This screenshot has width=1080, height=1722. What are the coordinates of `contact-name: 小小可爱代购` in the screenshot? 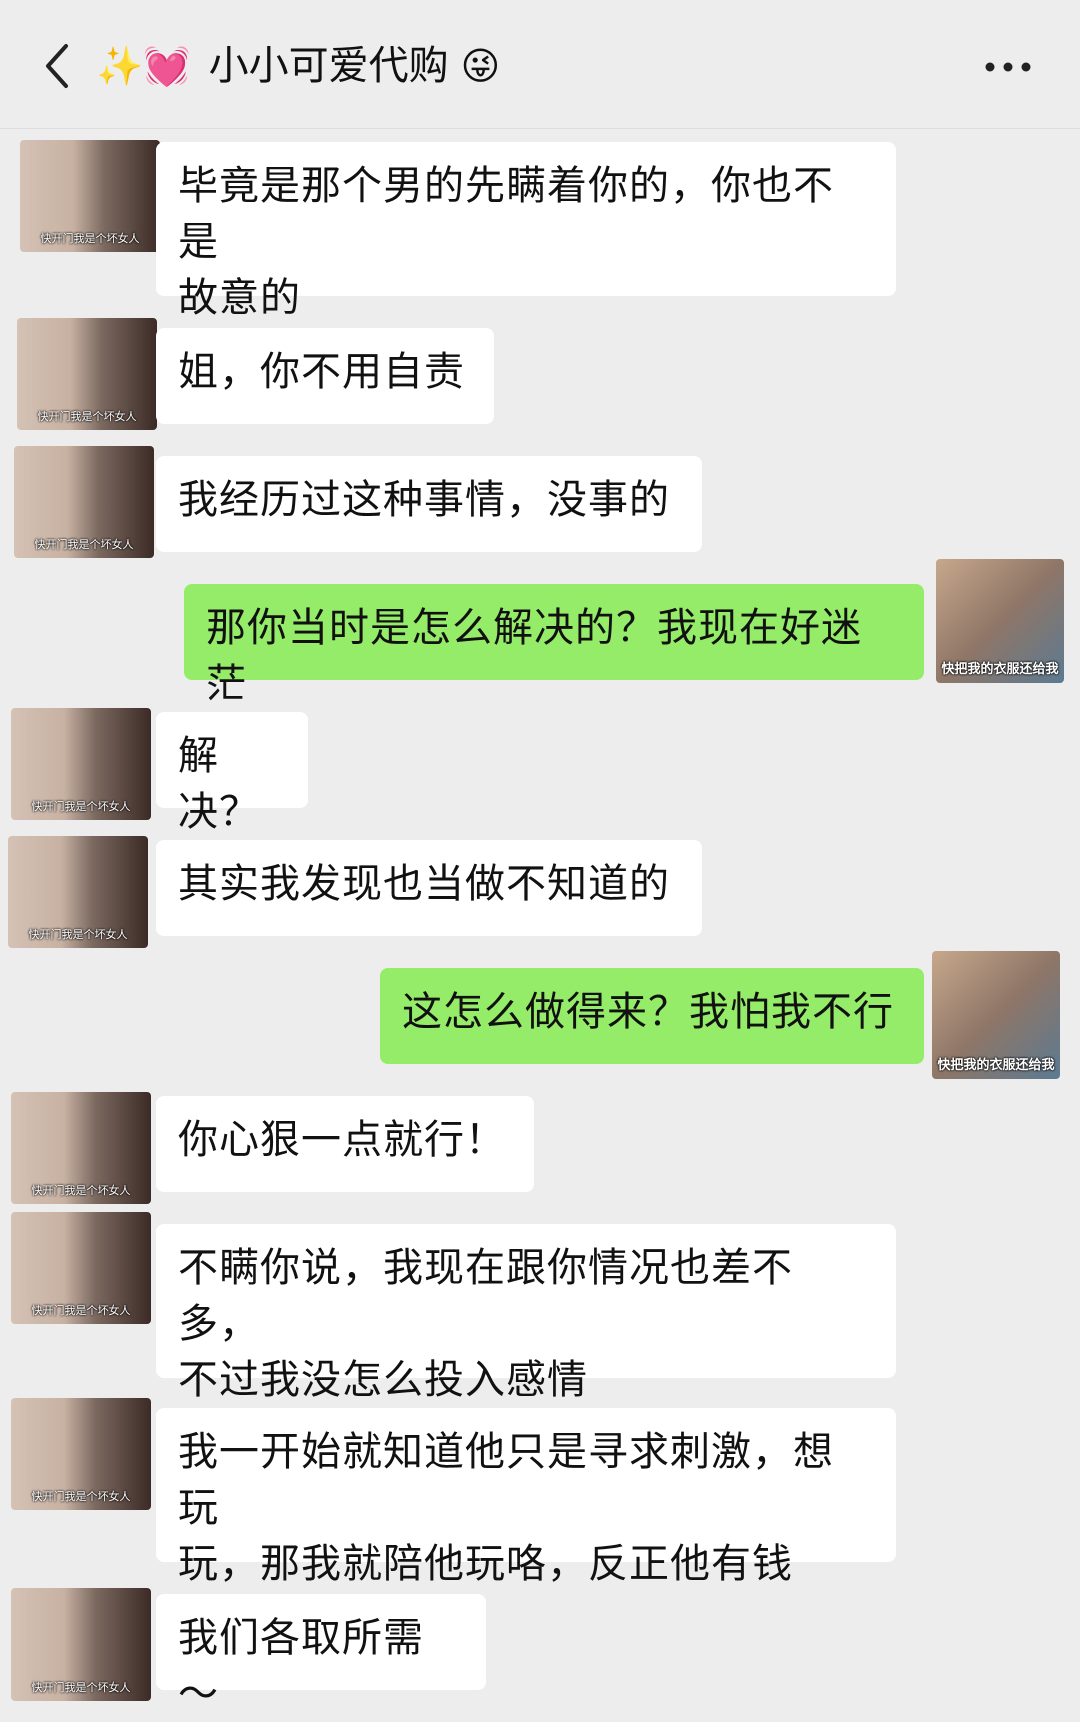 It's located at (328, 66).